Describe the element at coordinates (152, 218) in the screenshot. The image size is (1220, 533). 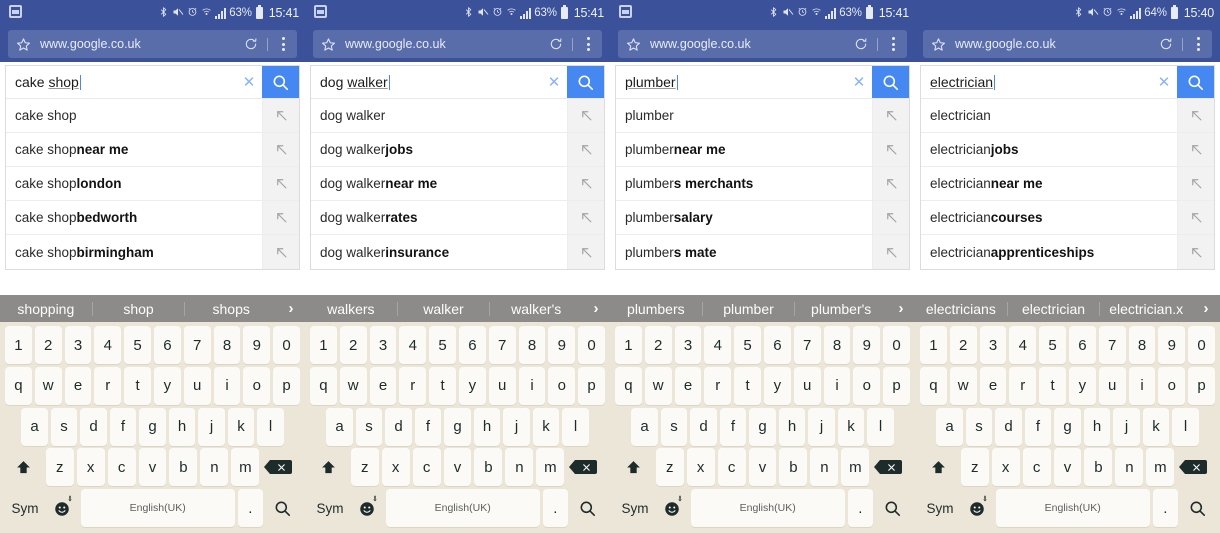
I see `suggestion-row: cake shop bedworth` at that location.